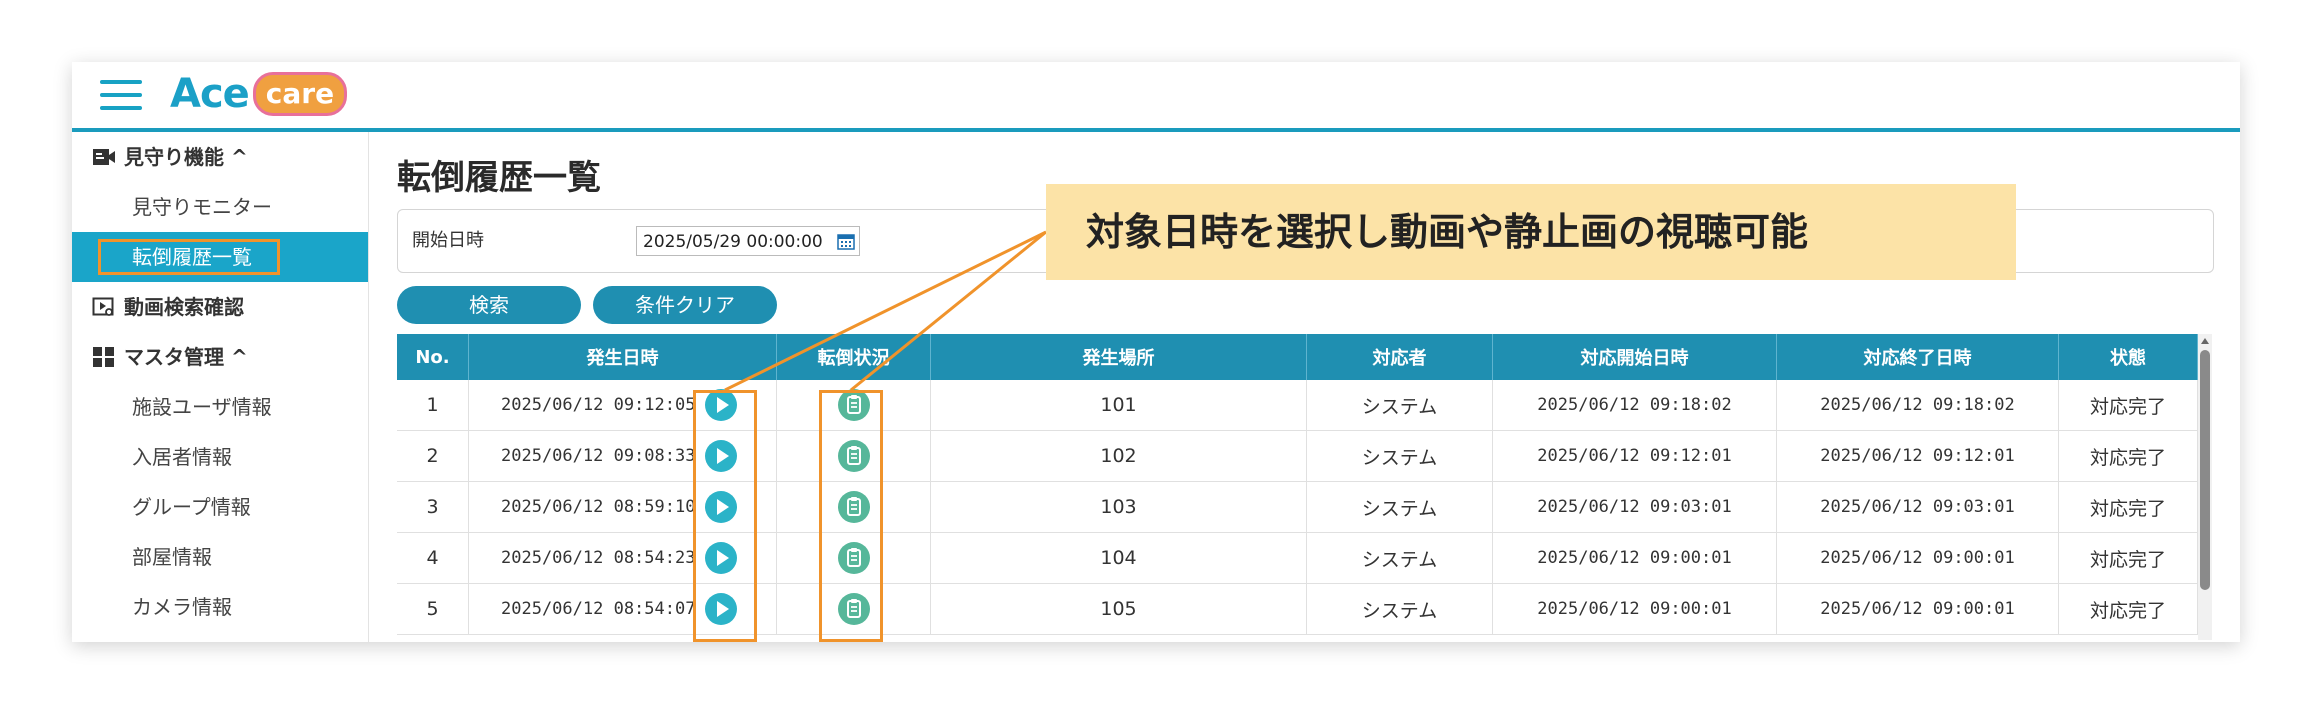 Image resolution: width=2320 pixels, height=715 pixels. I want to click on end-datetime-value: 2025/06/12 09:00:01, so click(1917, 558).